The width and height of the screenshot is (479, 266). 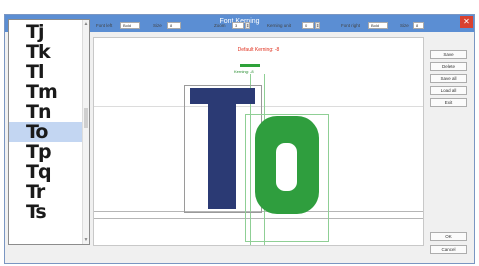 What do you see at coordinates (448, 236) in the screenshot?
I see `ok-button: OK` at bounding box center [448, 236].